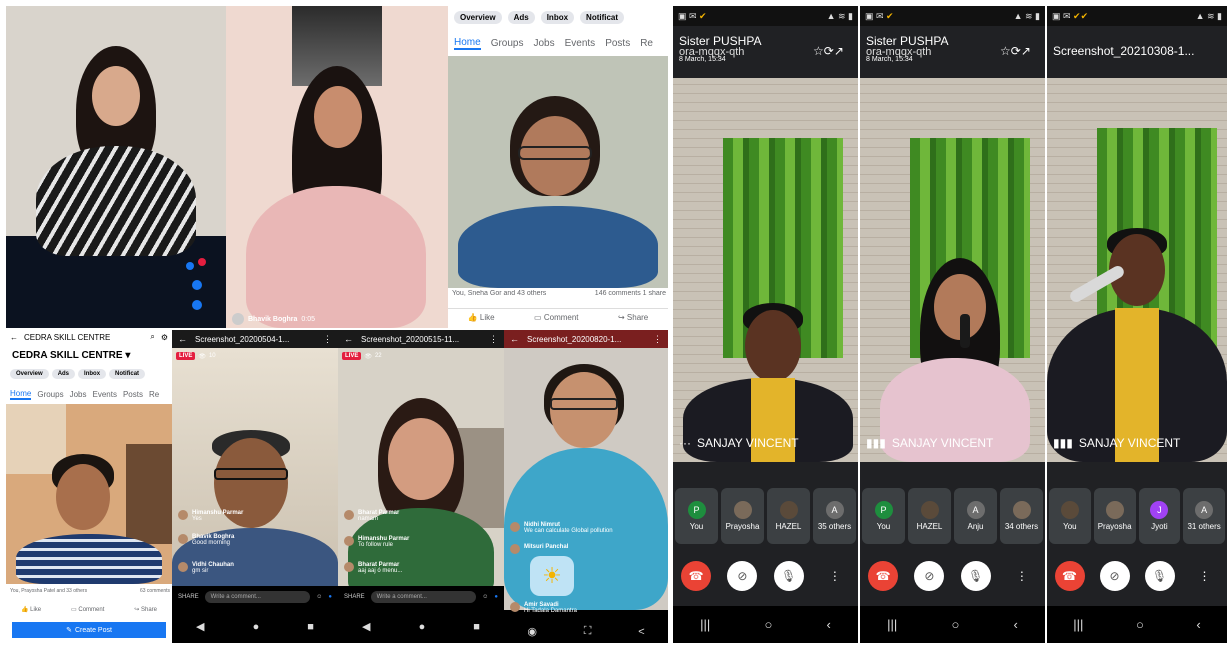 Image resolution: width=1229 pixels, height=645 pixels. I want to click on participant-tile: A 35 others, so click(834, 516).